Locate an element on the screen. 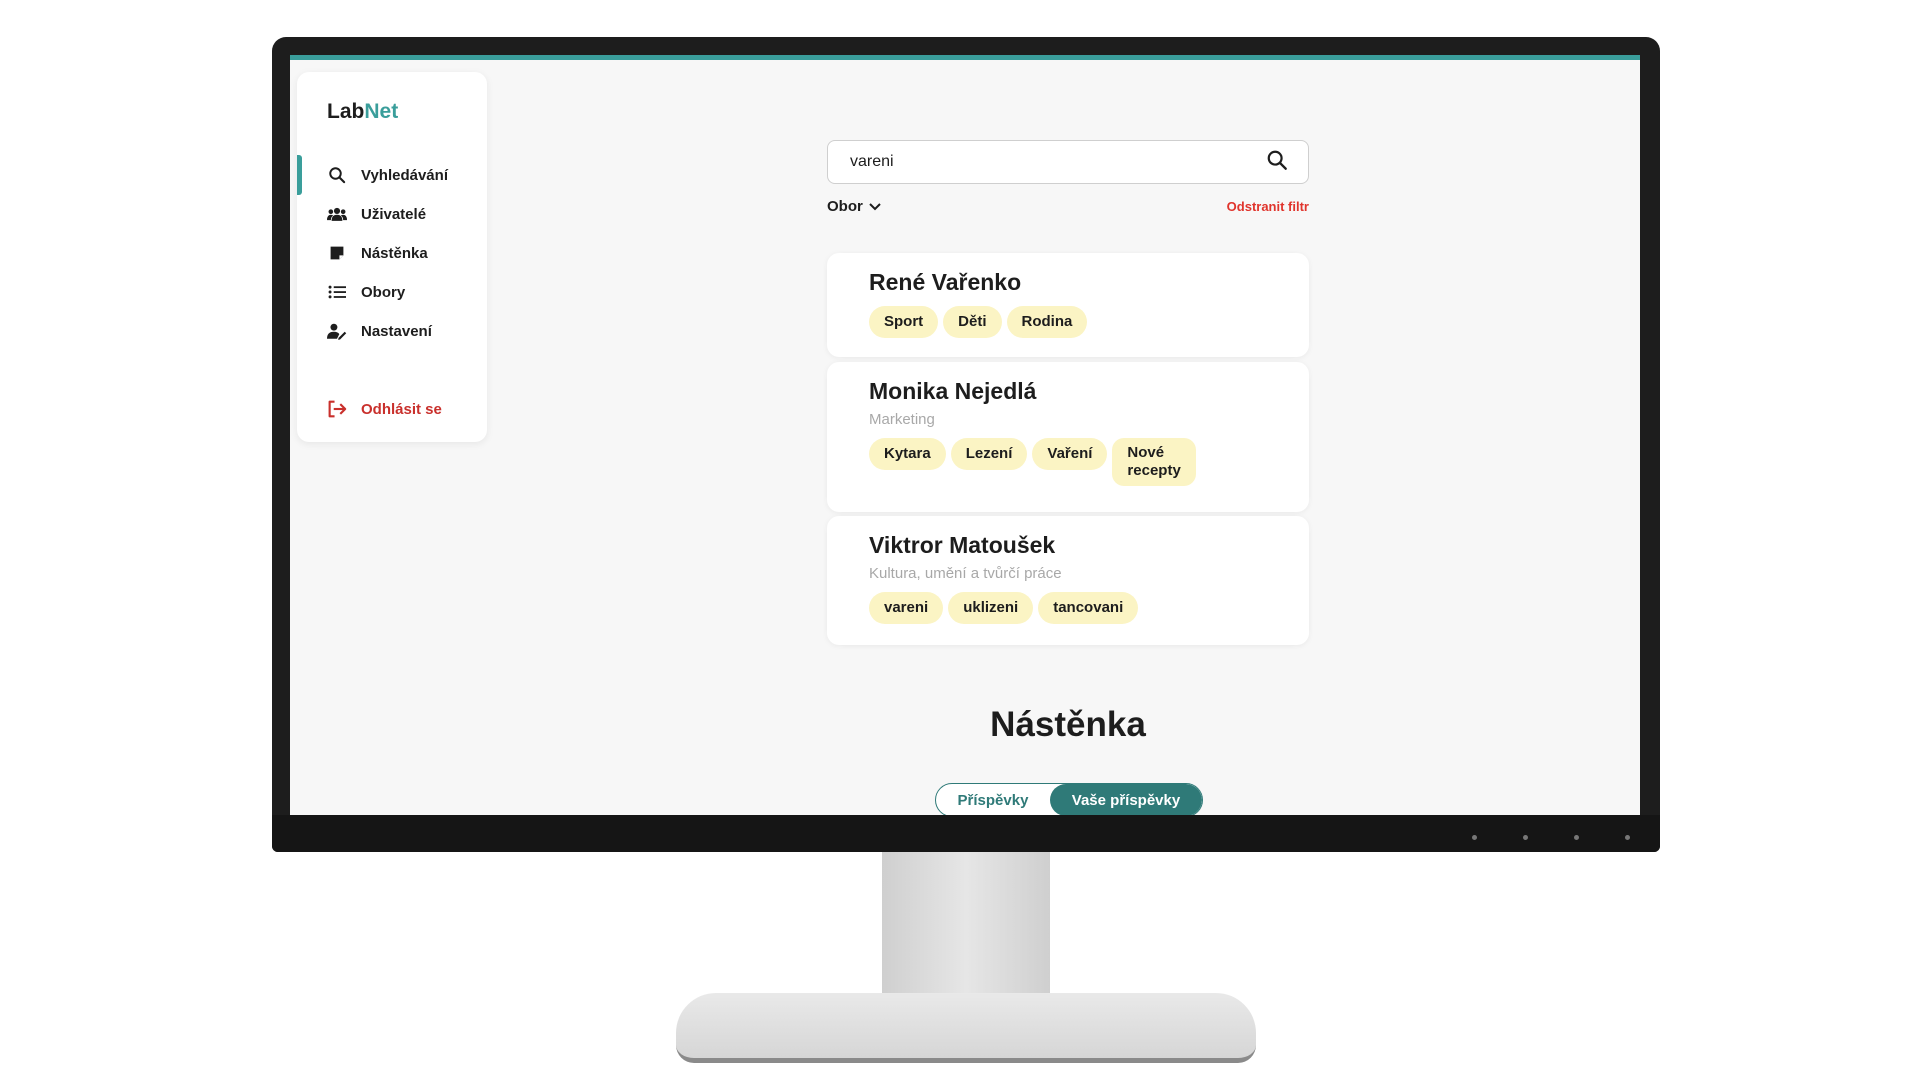  sidebar-item-board: Nástěnka is located at coordinates (392, 253).